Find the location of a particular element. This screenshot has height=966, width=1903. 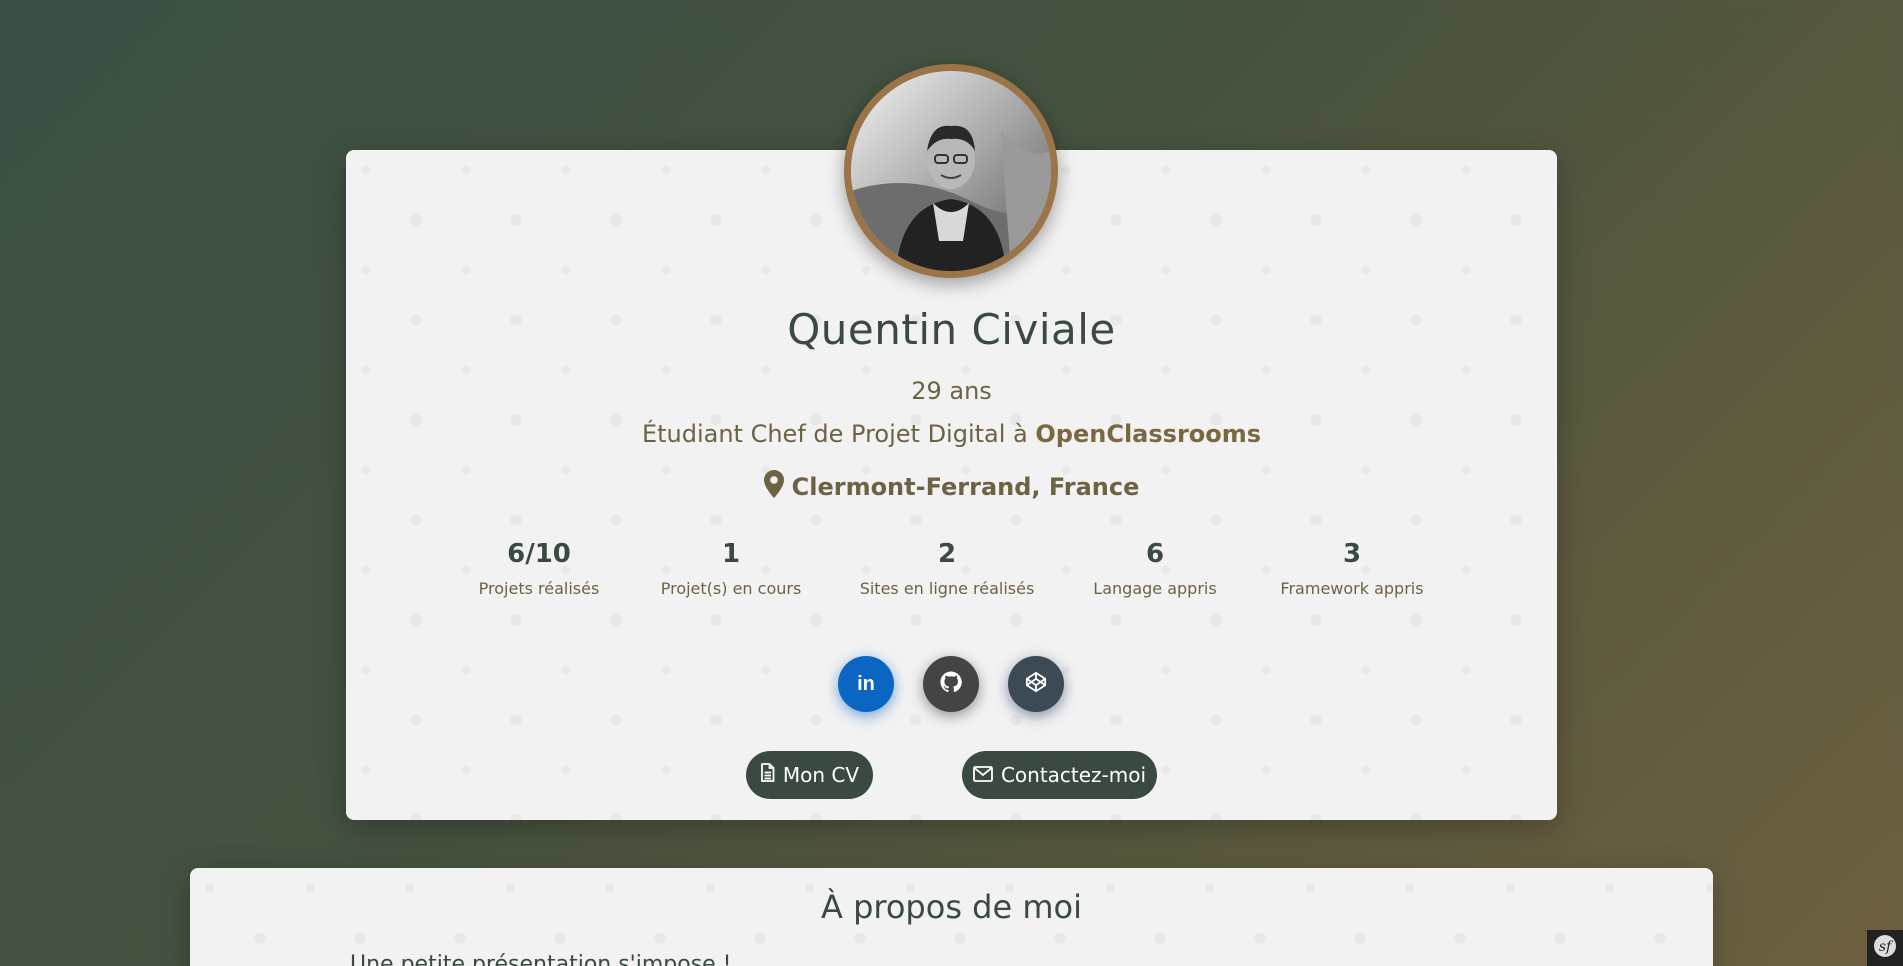

map-pin-icon is located at coordinates (773, 487).